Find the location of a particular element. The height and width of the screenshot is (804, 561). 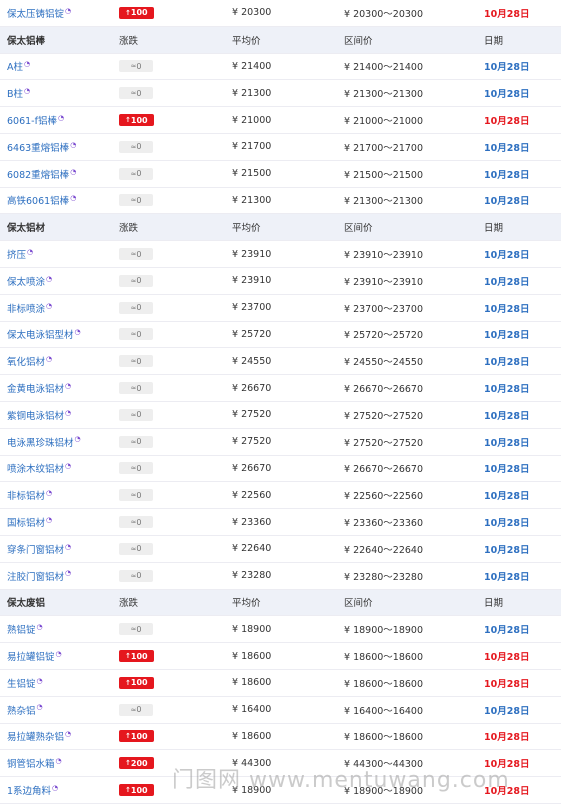

price-range: ¥ 26670～26670 is located at coordinates (384, 390).